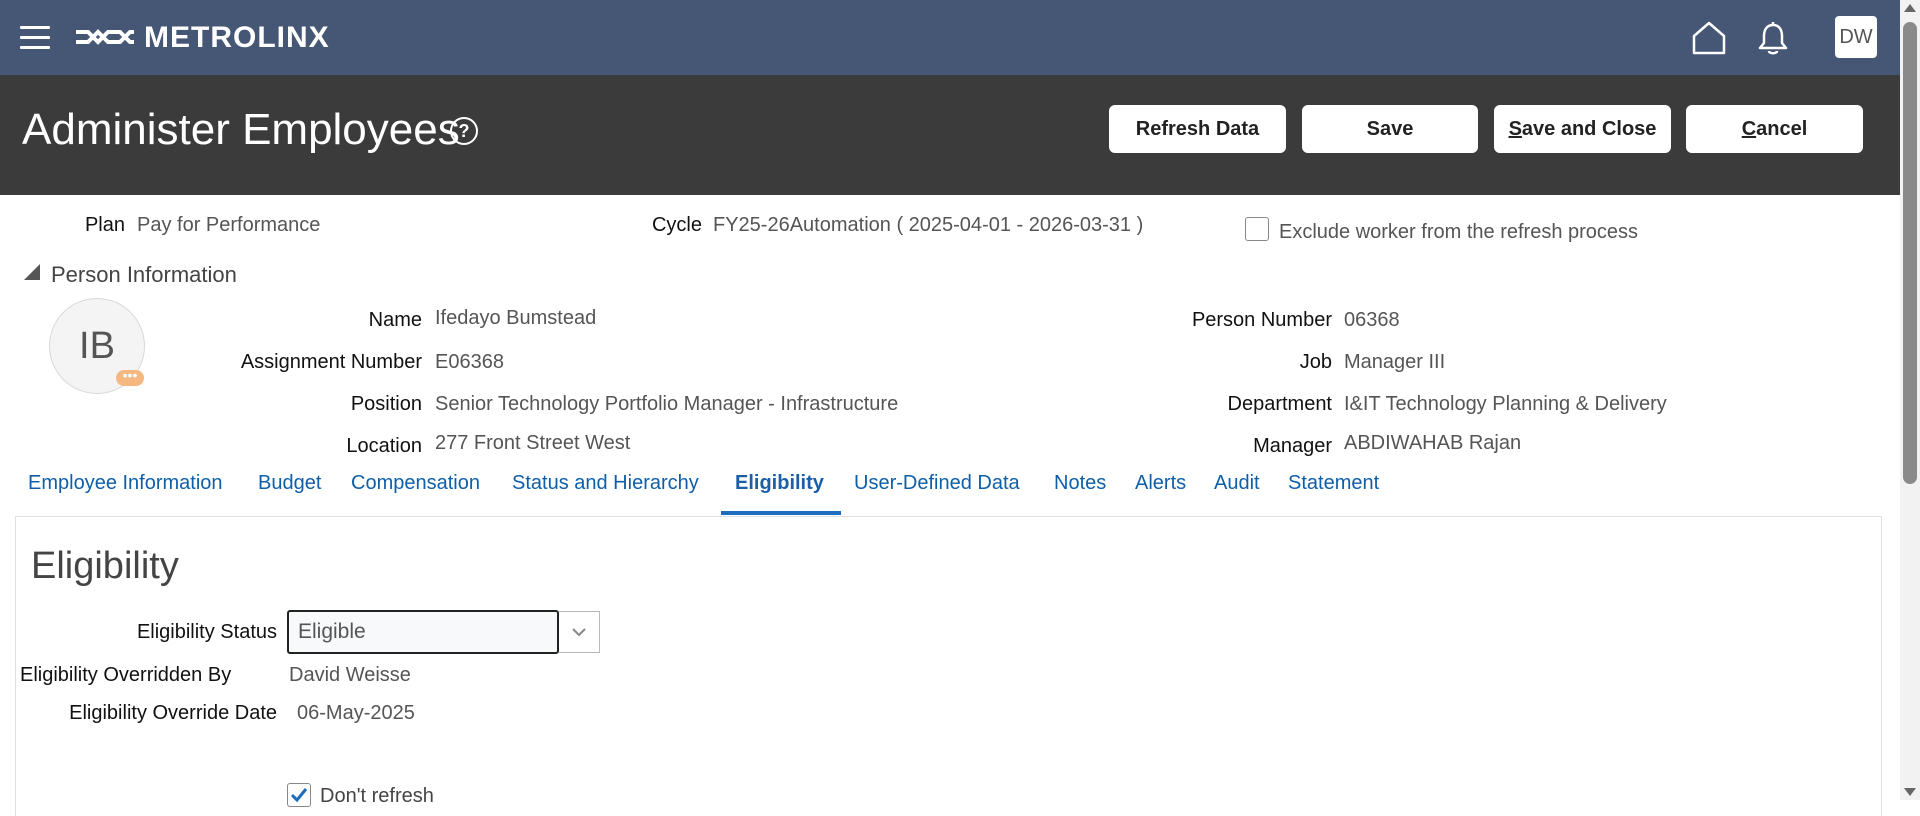 Image resolution: width=1920 pixels, height=816 pixels. Describe the element at coordinates (1856, 37) in the screenshot. I see `user-avatar: DW` at that location.